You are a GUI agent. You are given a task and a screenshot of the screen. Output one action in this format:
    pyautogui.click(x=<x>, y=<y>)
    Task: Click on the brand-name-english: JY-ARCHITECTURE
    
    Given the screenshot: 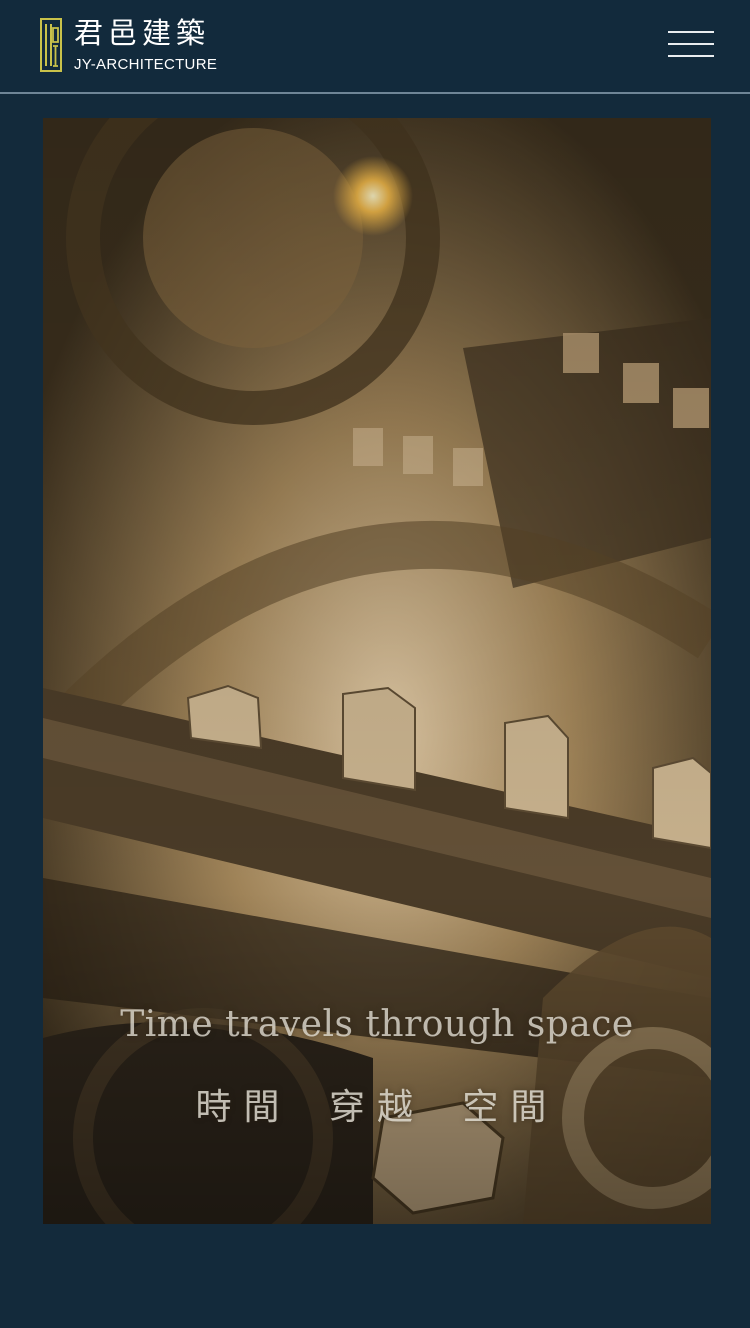 What is the action you would take?
    pyautogui.click(x=146, y=64)
    